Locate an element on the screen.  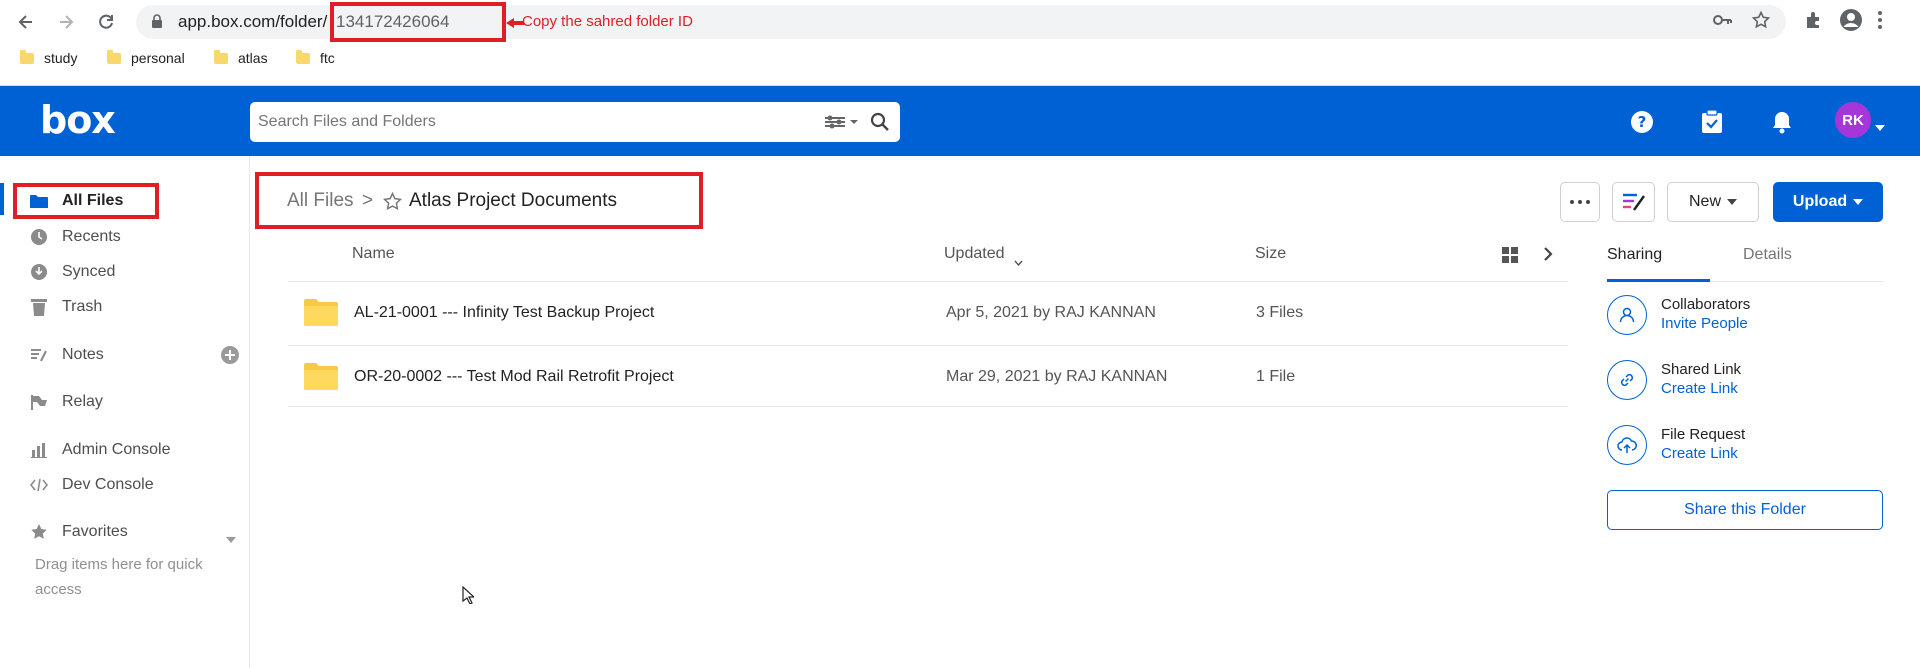
upload-button: Upload is located at coordinates (1828, 202).